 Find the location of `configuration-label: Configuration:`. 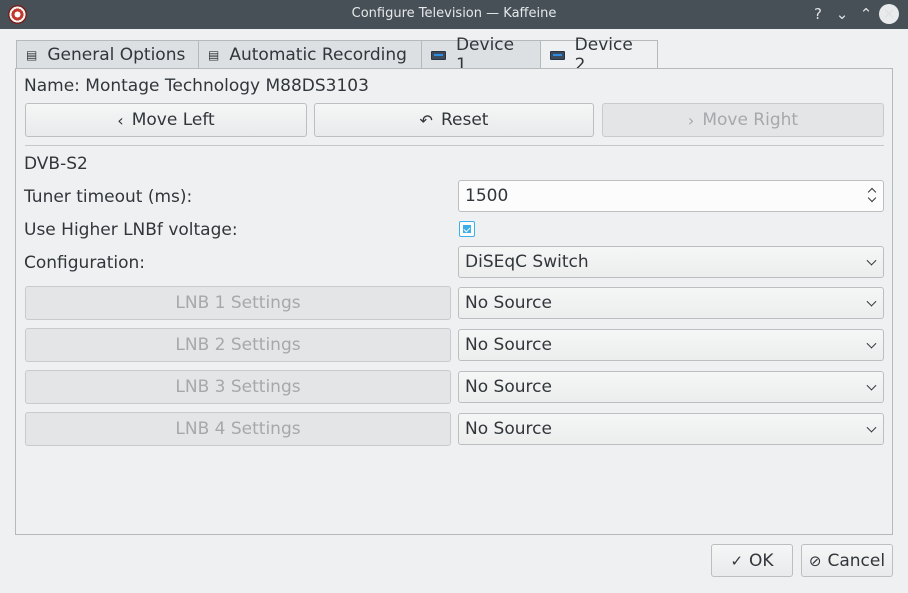

configuration-label: Configuration: is located at coordinates (85, 263).